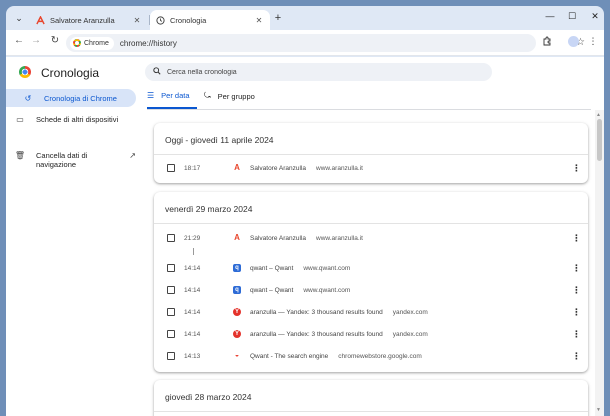 This screenshot has height=416, width=610. Describe the element at coordinates (278, 18) in the screenshot. I see `new-tab-button: +` at that location.